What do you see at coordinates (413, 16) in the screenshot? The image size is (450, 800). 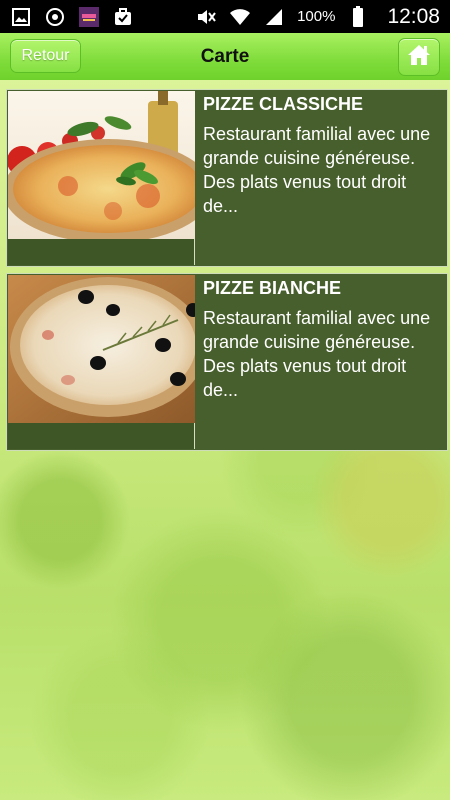 I see `clock: 12:08` at bounding box center [413, 16].